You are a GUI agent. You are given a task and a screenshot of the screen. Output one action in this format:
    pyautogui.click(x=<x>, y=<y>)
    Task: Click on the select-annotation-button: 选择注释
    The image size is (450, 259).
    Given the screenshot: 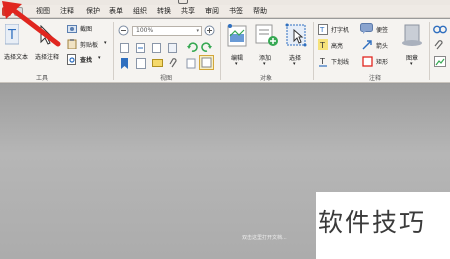 What is the action you would take?
    pyautogui.click(x=47, y=56)
    